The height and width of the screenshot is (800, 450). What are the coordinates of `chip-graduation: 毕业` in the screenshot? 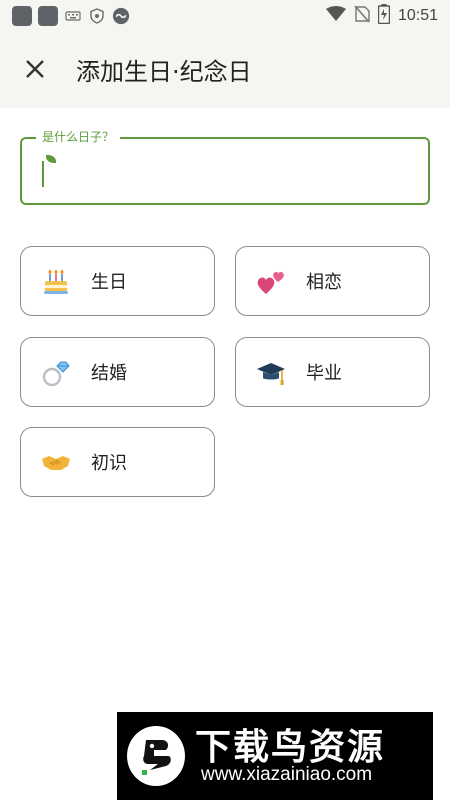 It's located at (332, 372).